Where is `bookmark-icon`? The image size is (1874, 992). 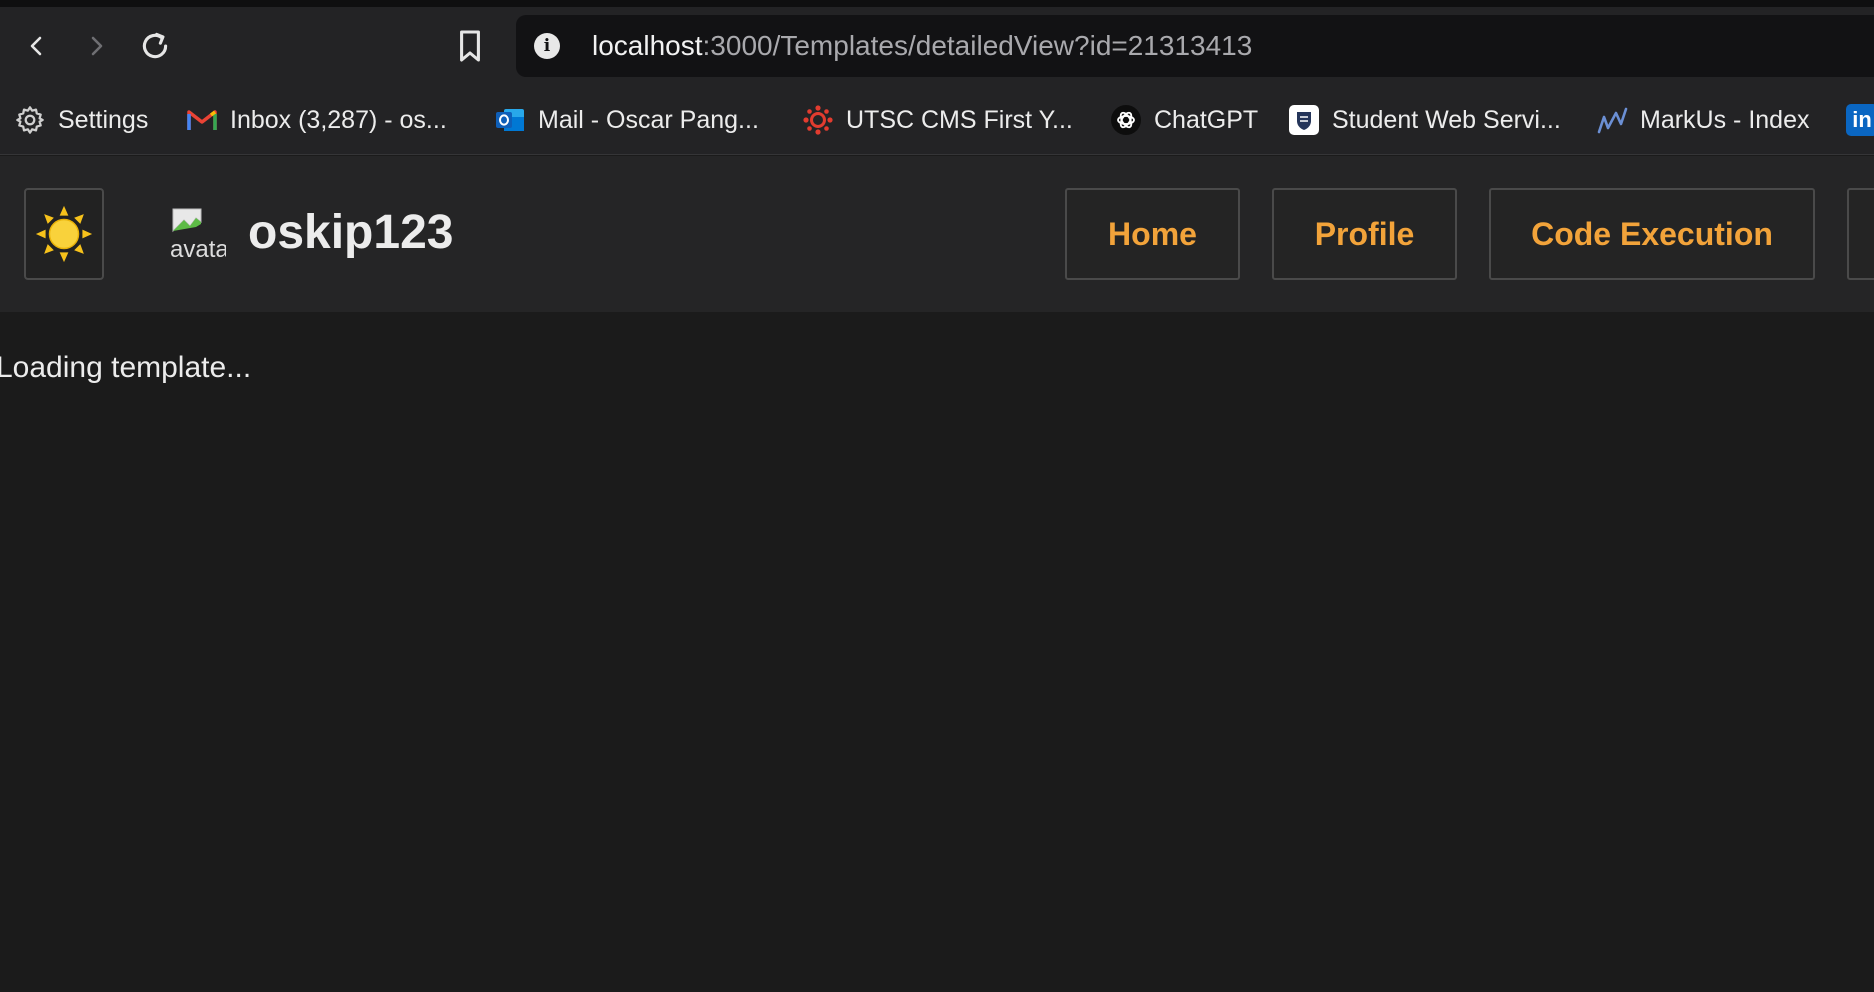 bookmark-icon is located at coordinates (470, 46).